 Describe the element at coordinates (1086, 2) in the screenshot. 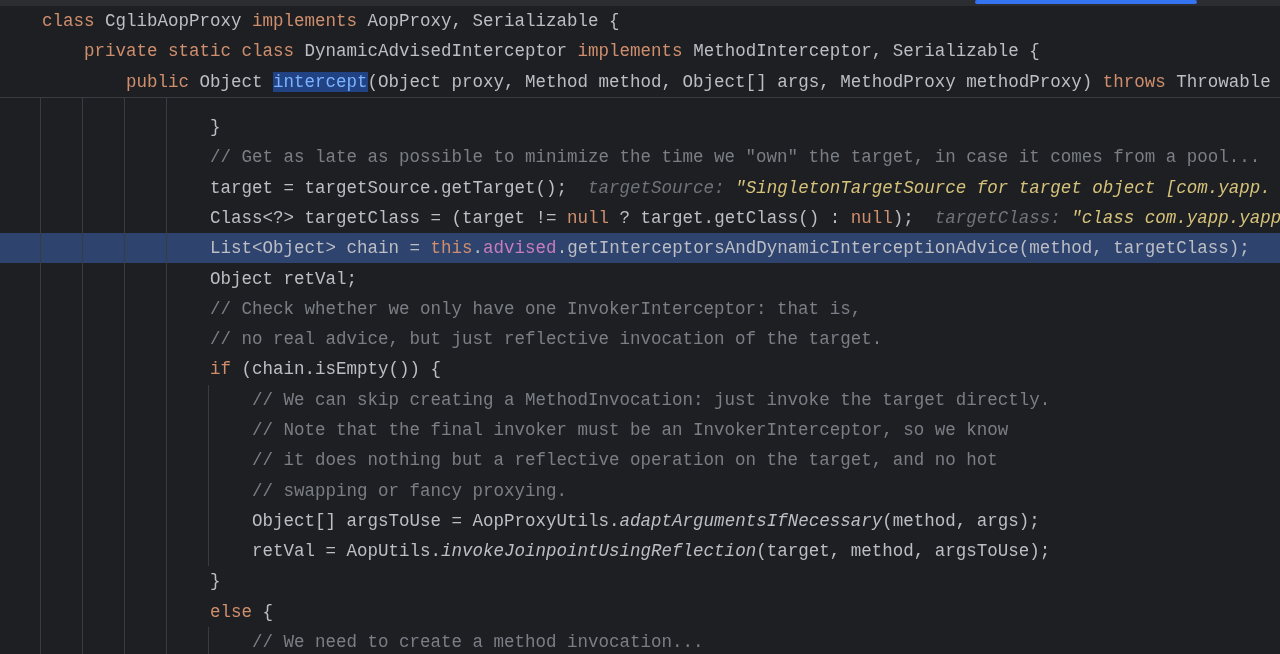

I see `scrollbar-thumb` at that location.